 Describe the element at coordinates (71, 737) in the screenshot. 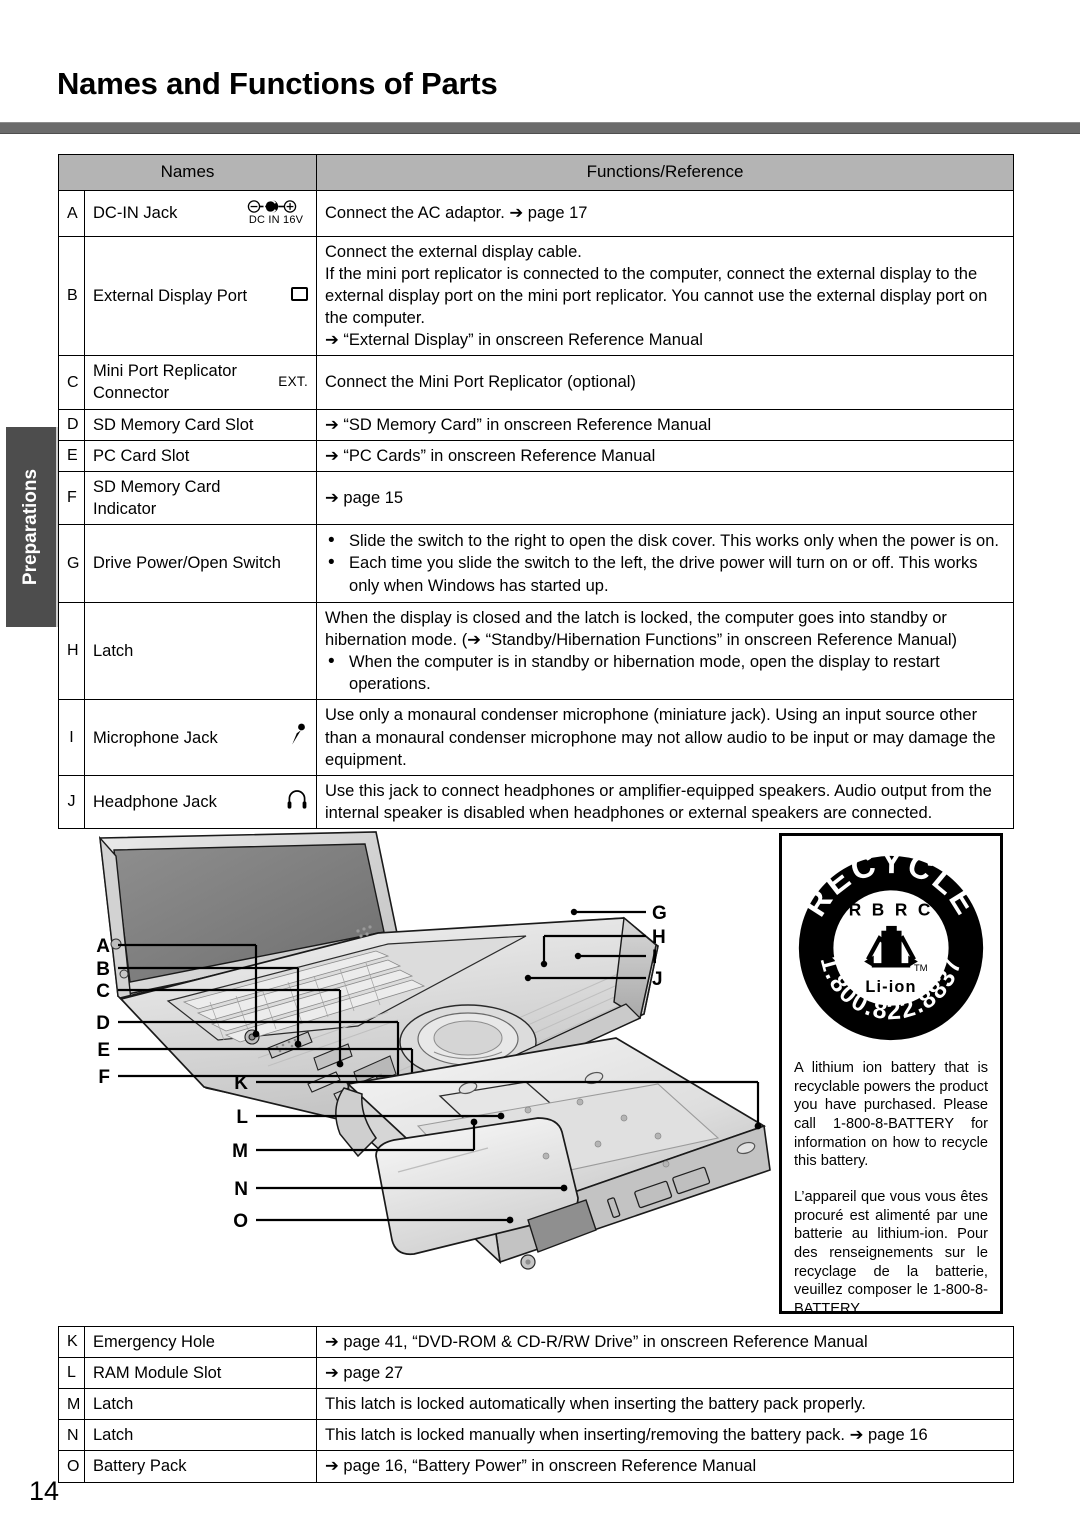

I see `row-key: I` at that location.